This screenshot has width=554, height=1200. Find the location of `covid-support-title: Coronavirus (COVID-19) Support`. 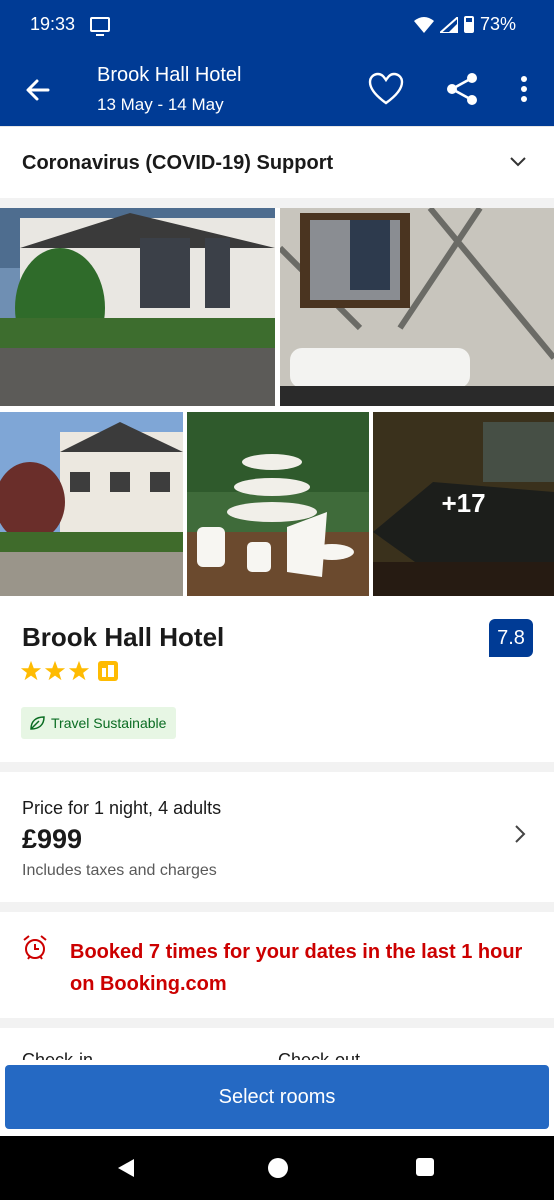

covid-support-title: Coronavirus (COVID-19) Support is located at coordinates (178, 163).